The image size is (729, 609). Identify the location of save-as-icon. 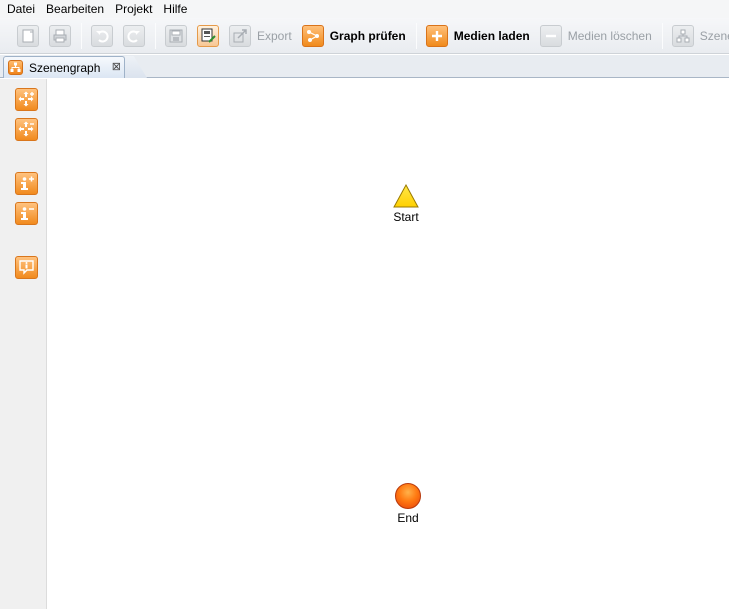
(208, 35).